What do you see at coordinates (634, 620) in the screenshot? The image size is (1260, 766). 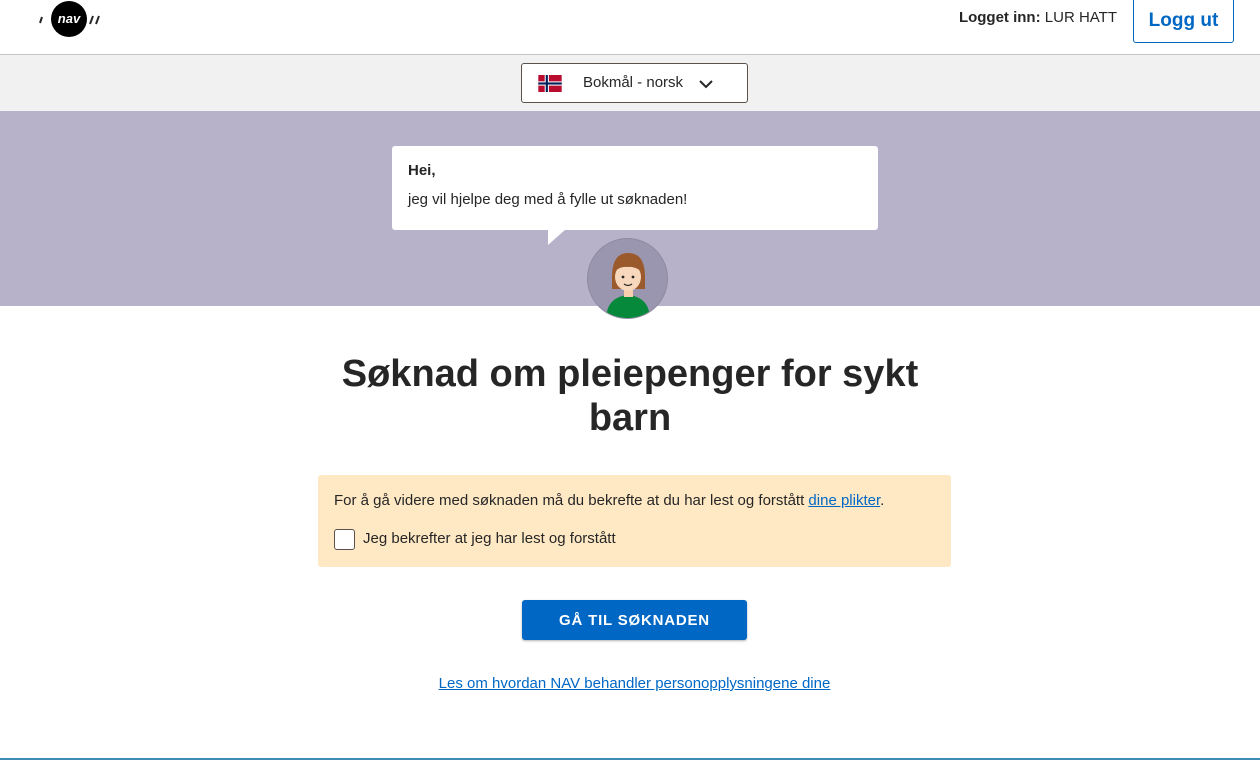 I see `start-application-button: GÅ TIL SØKNADEN` at bounding box center [634, 620].